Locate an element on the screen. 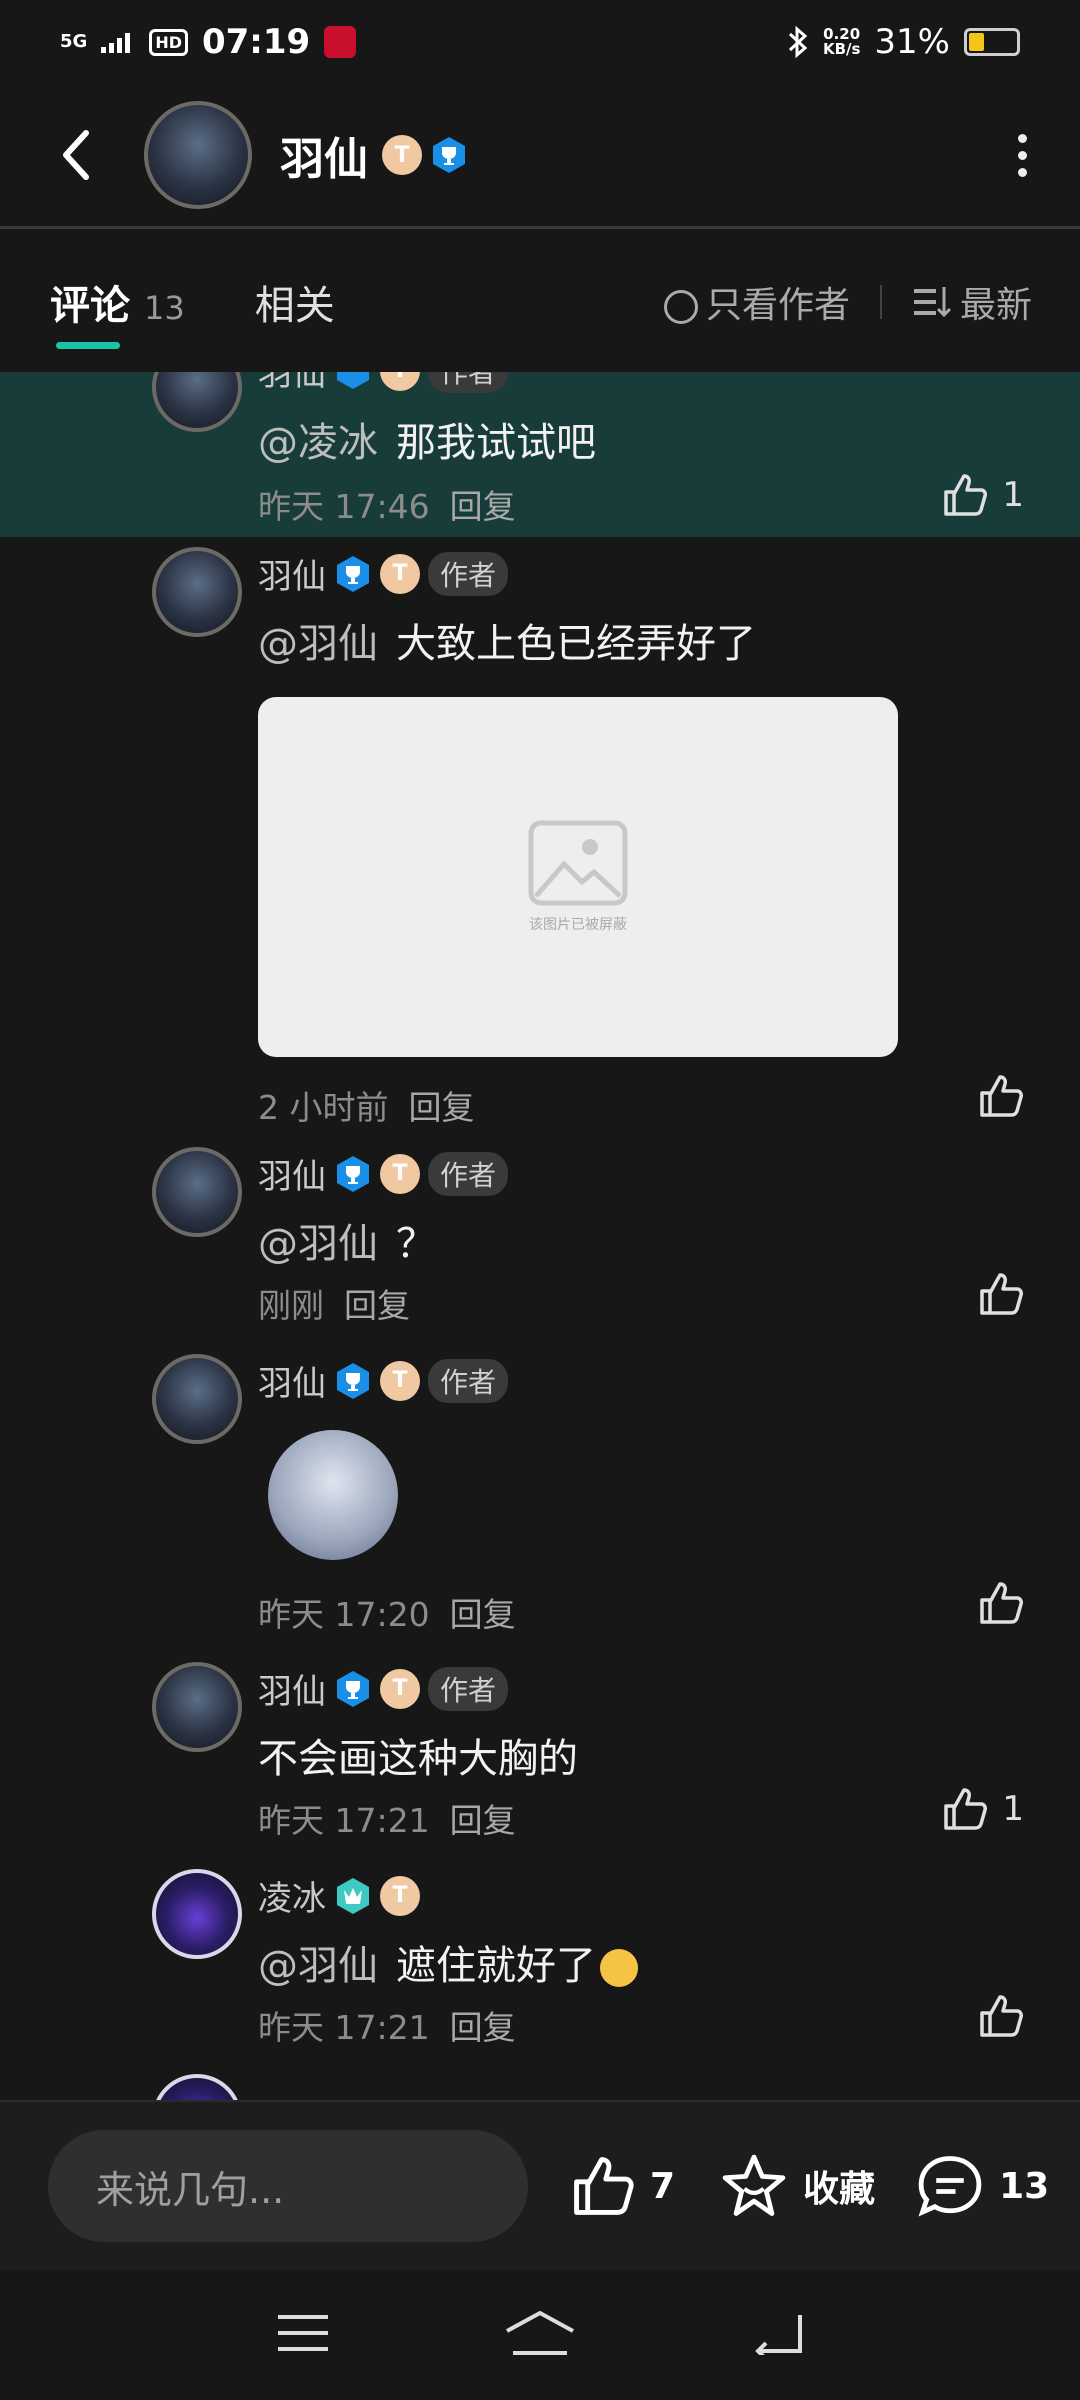  comment-item: 羽仙 T 作者 不会画这种大胸的 昨天 17:21 回复 1 is located at coordinates (540, 1755).